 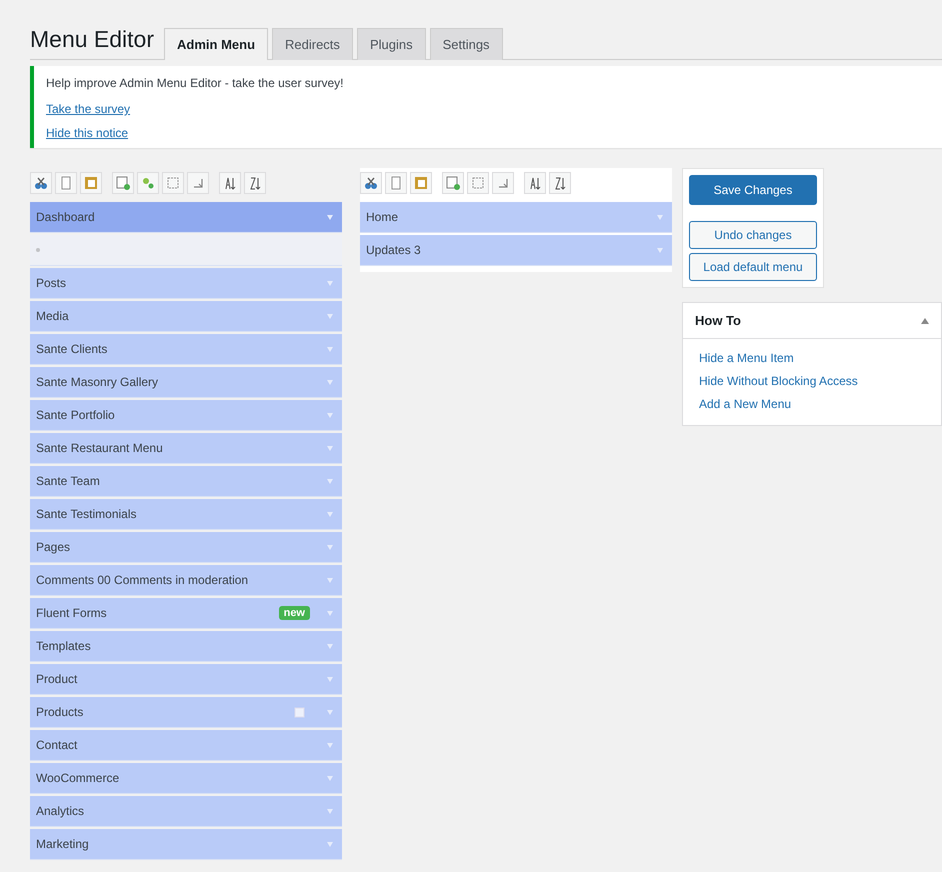 I want to click on menu-item-label: Sante Team, so click(x=68, y=481).